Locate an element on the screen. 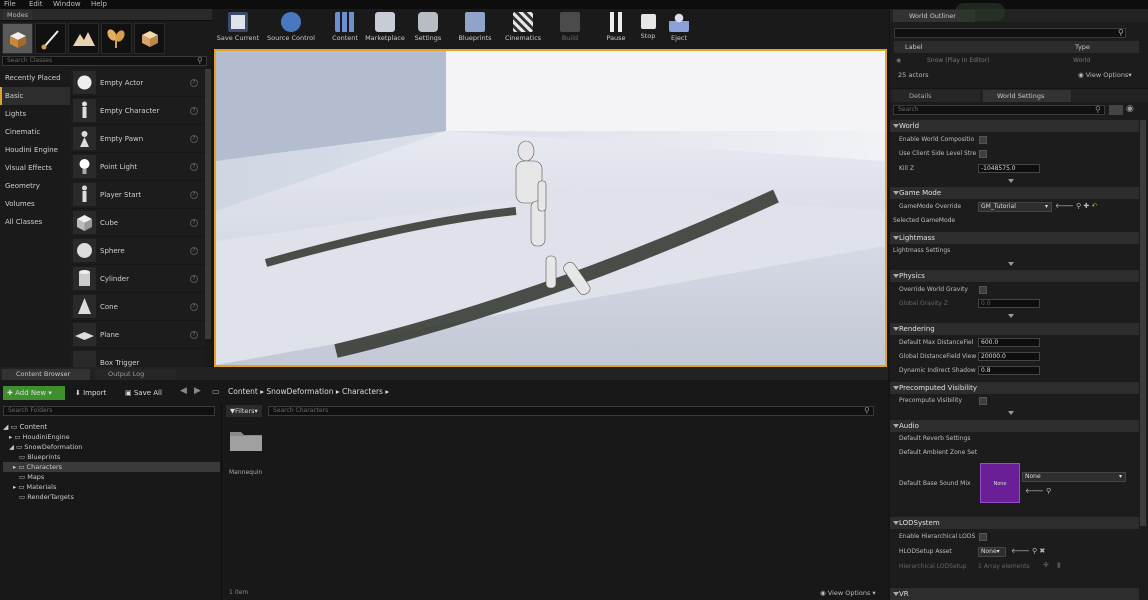  settings-button: Settings is located at coordinates (428, 29).